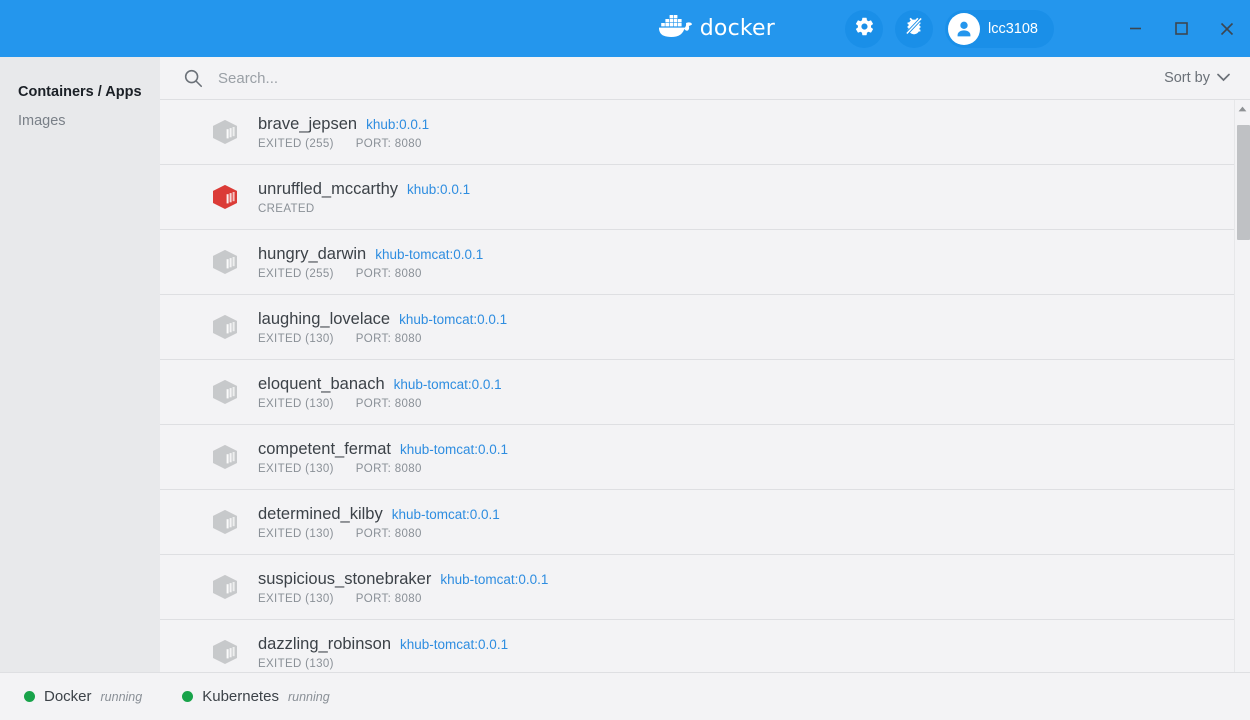  What do you see at coordinates (345, 578) in the screenshot?
I see `container-name: suspicious_stonebraker` at bounding box center [345, 578].